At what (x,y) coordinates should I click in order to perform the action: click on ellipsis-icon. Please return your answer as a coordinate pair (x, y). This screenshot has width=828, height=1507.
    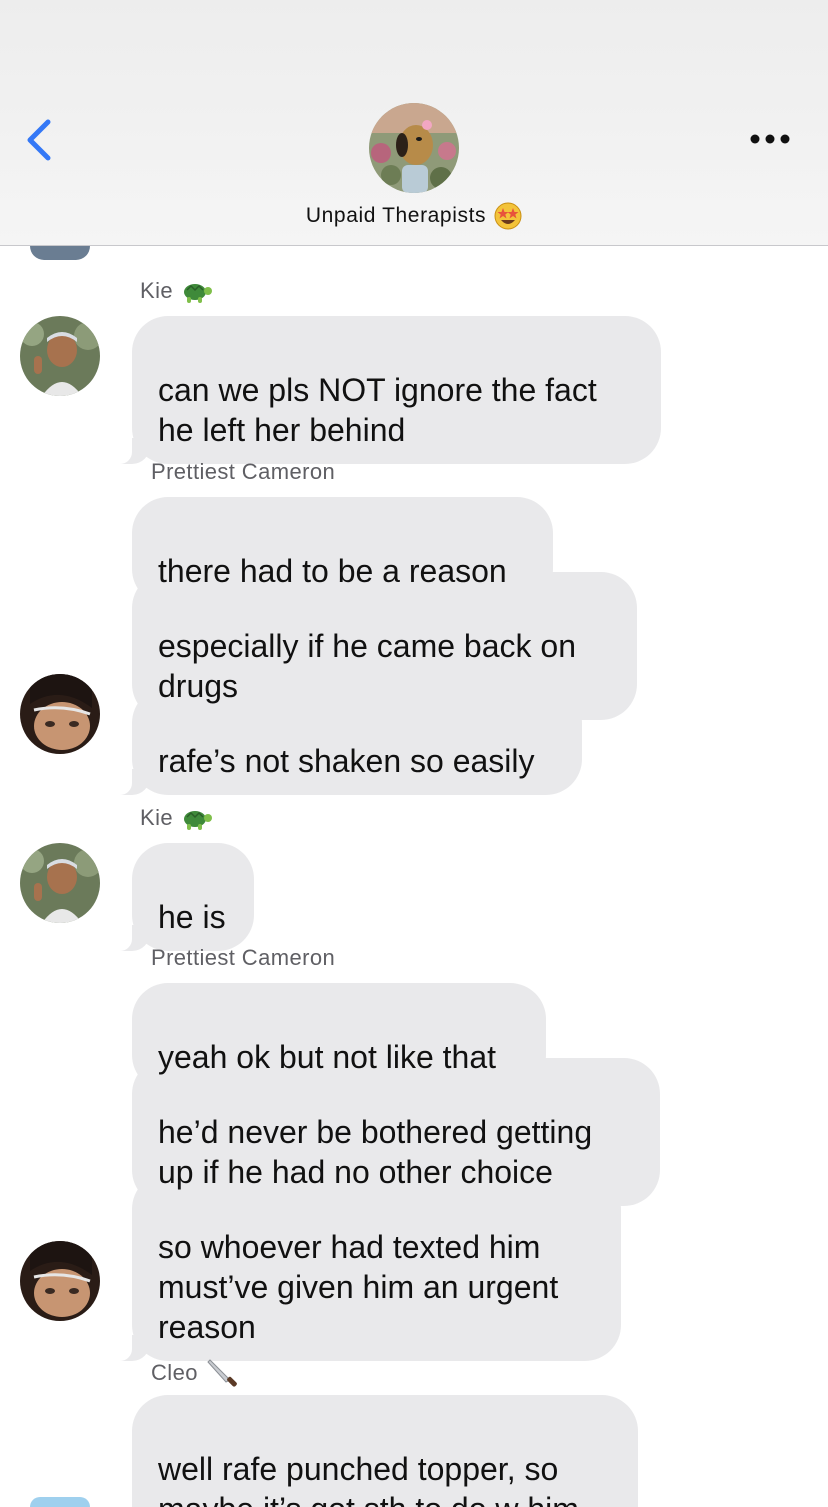
    Looking at the image, I should click on (770, 139).